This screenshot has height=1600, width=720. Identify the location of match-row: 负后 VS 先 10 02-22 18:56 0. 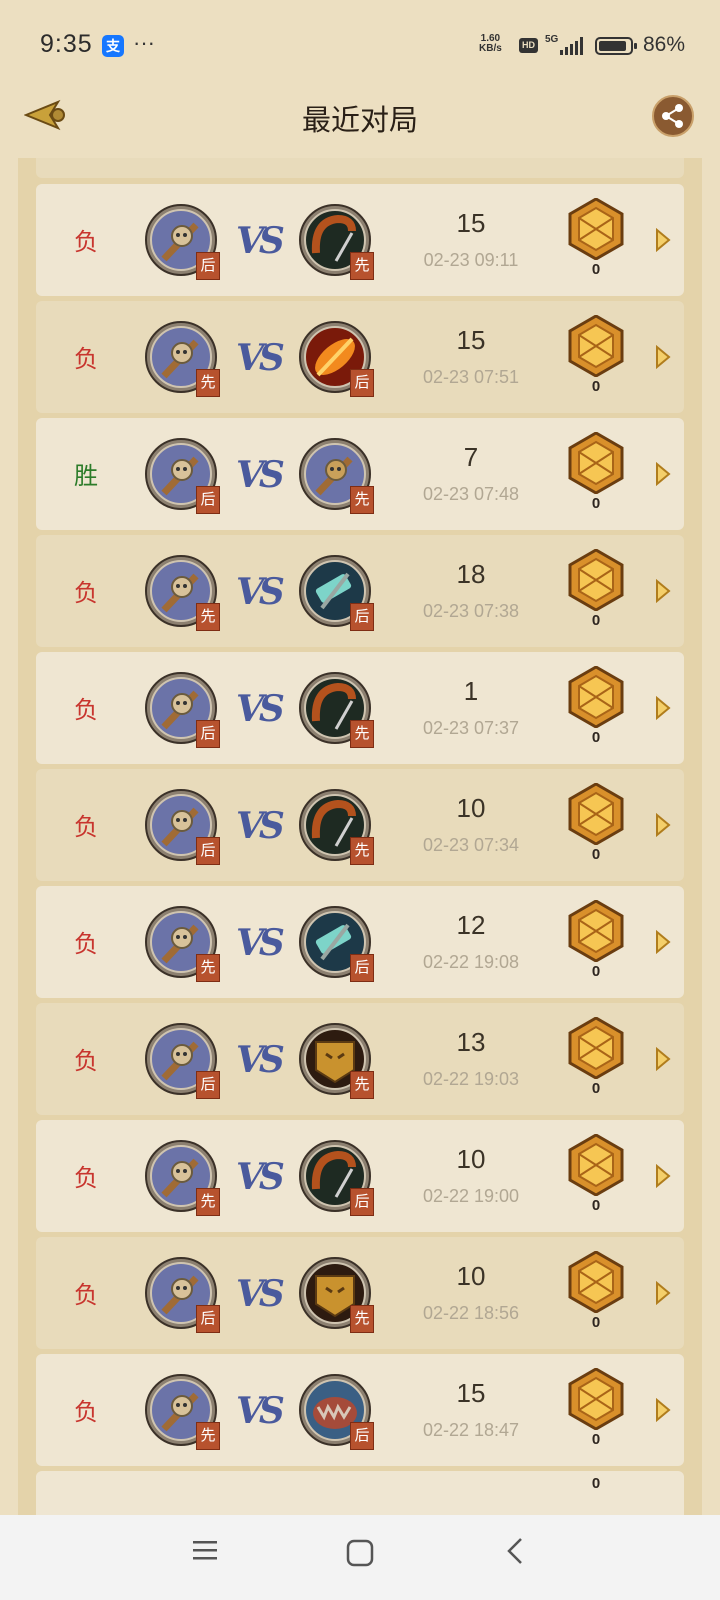
(360, 1293).